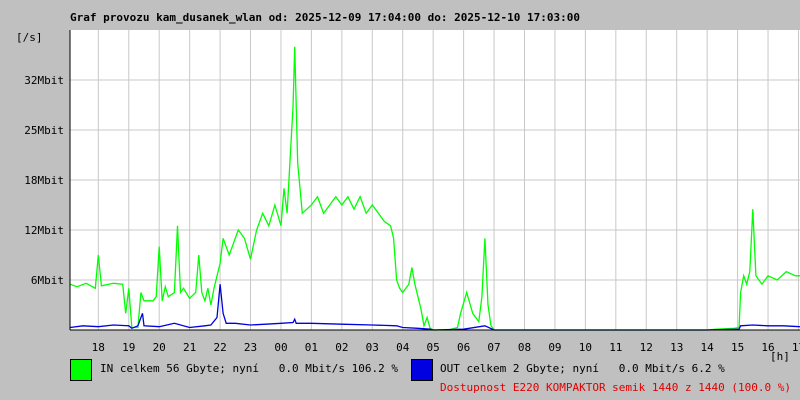  I want to click on x-tick-label: 09, so click(554, 347).